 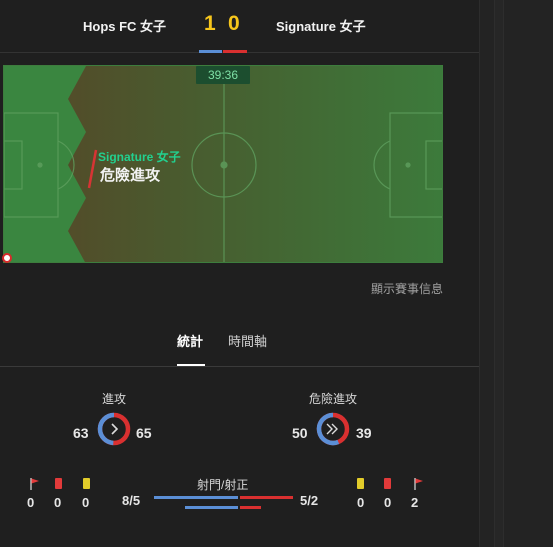 I want to click on chevron-right-icon, so click(x=115, y=429).